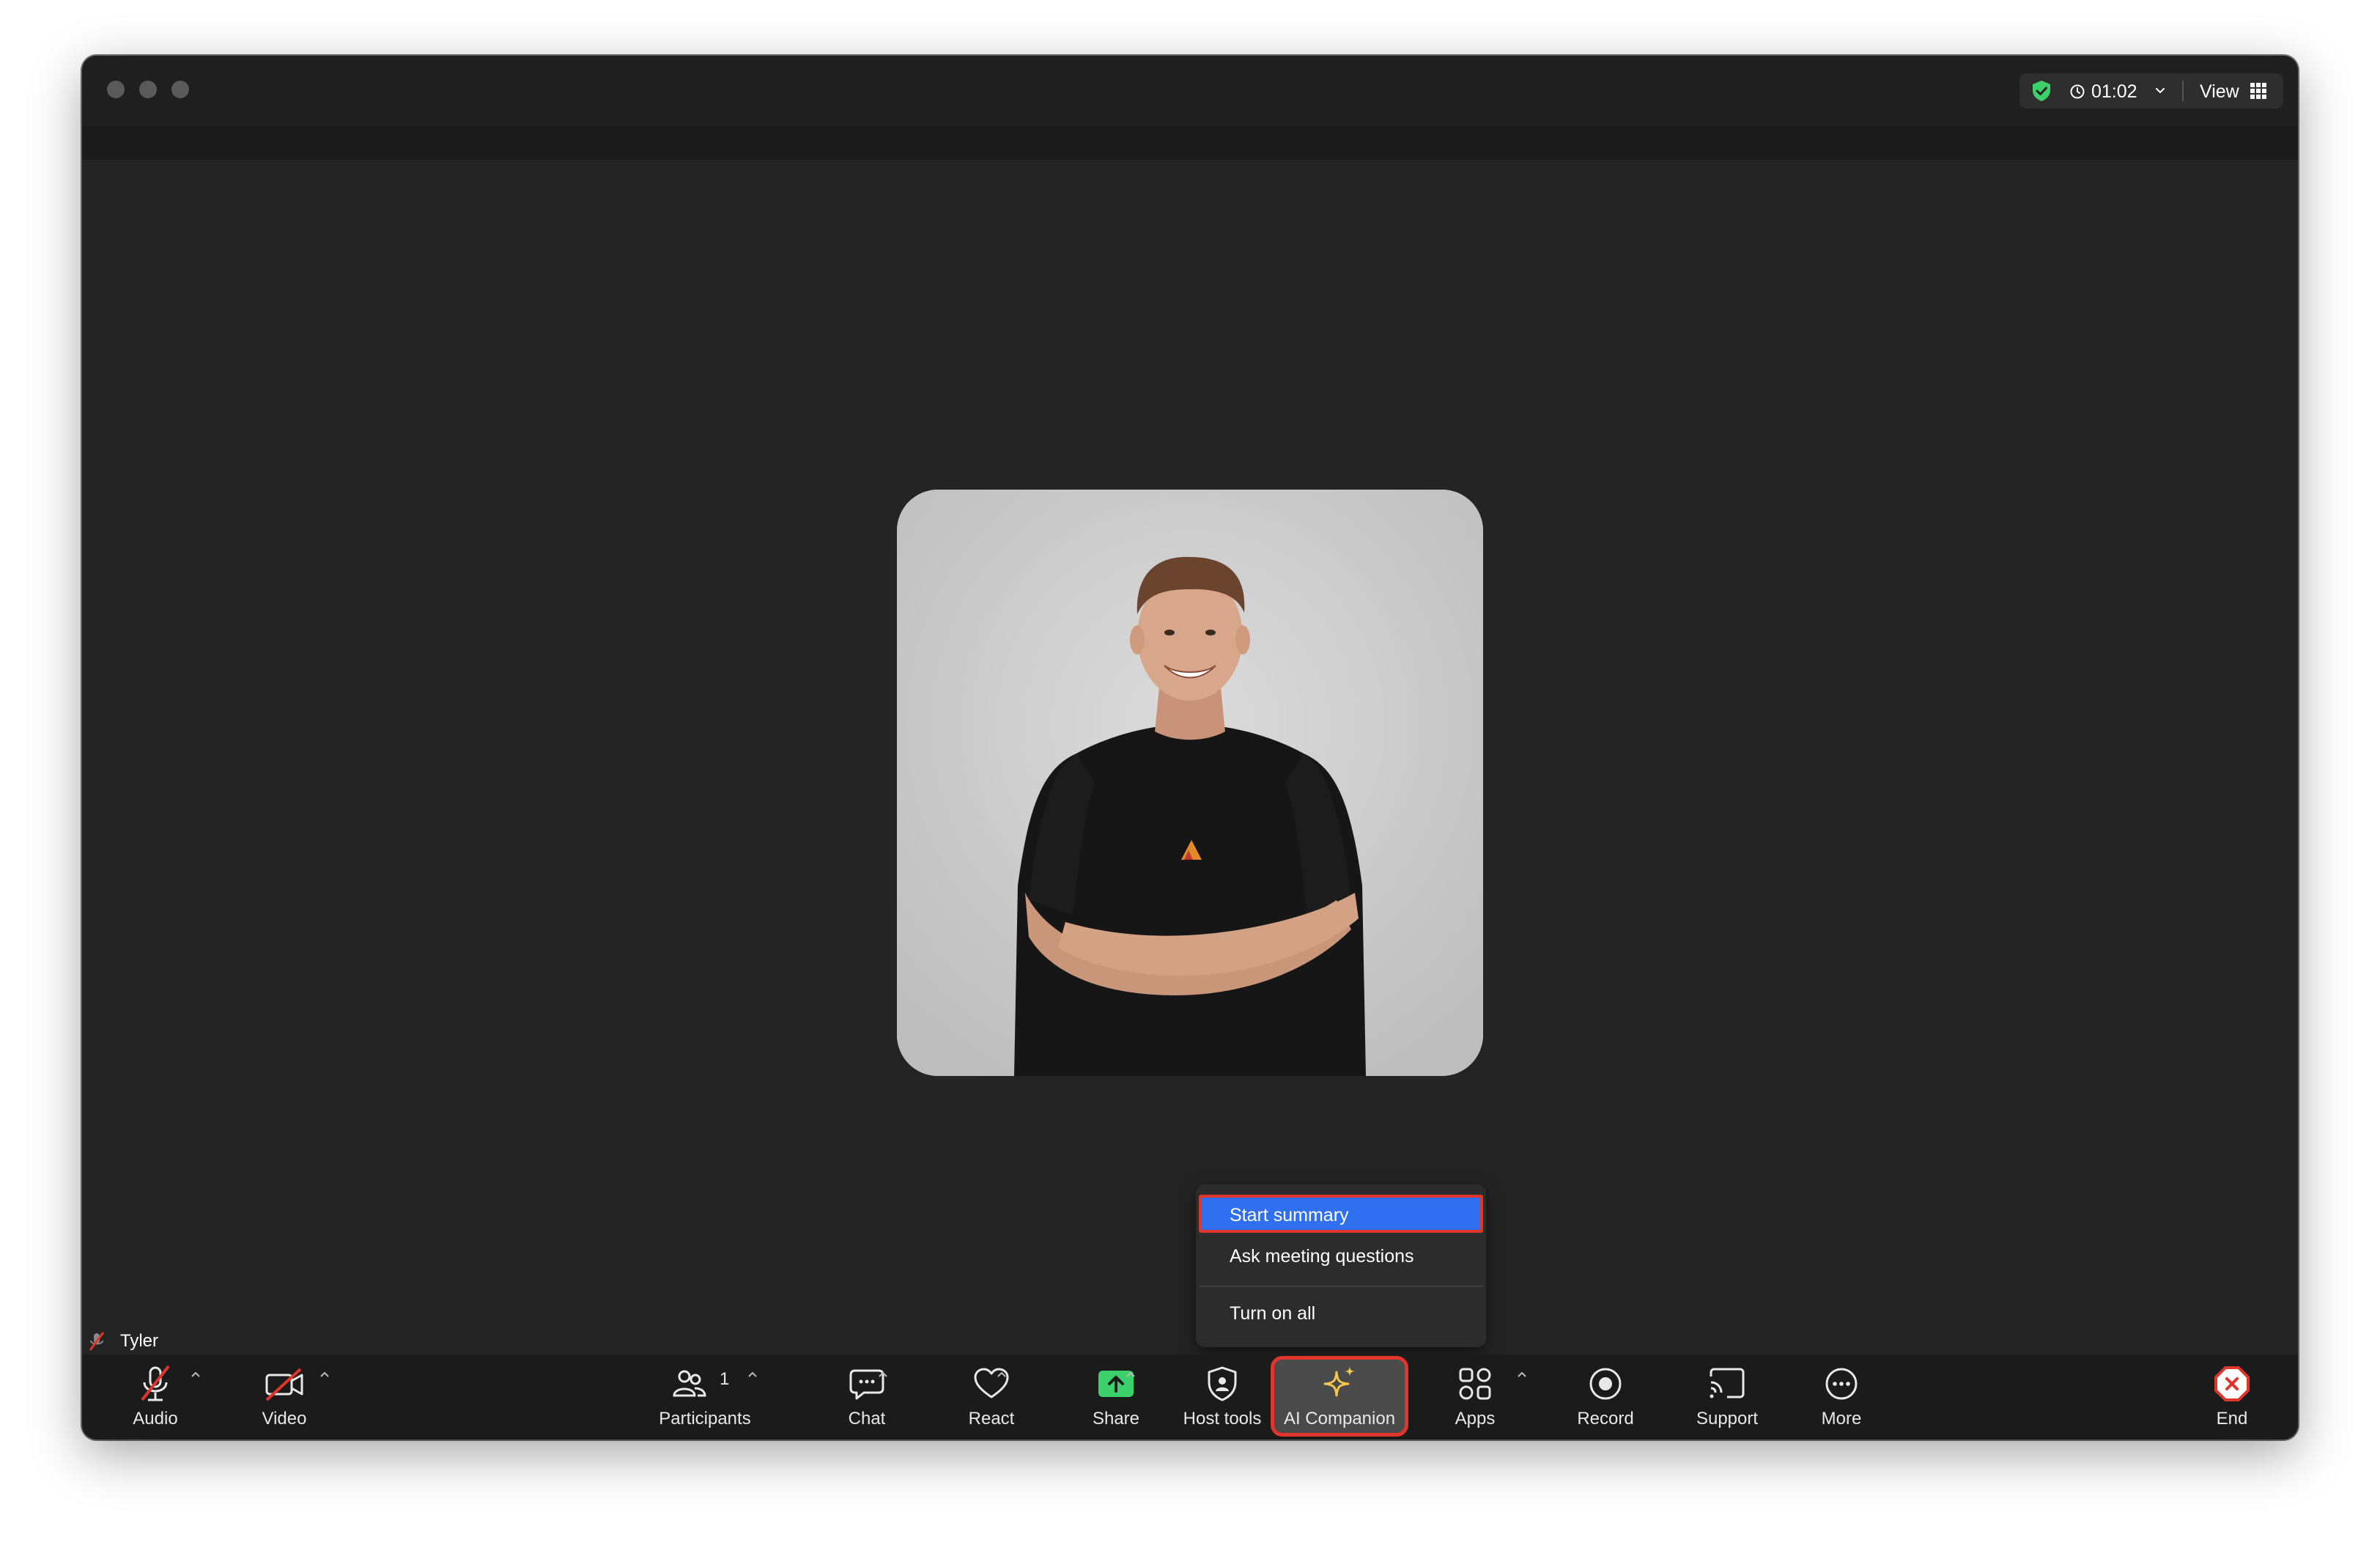 The image size is (2380, 1548). Describe the element at coordinates (991, 1419) in the screenshot. I see `react-label: React` at that location.